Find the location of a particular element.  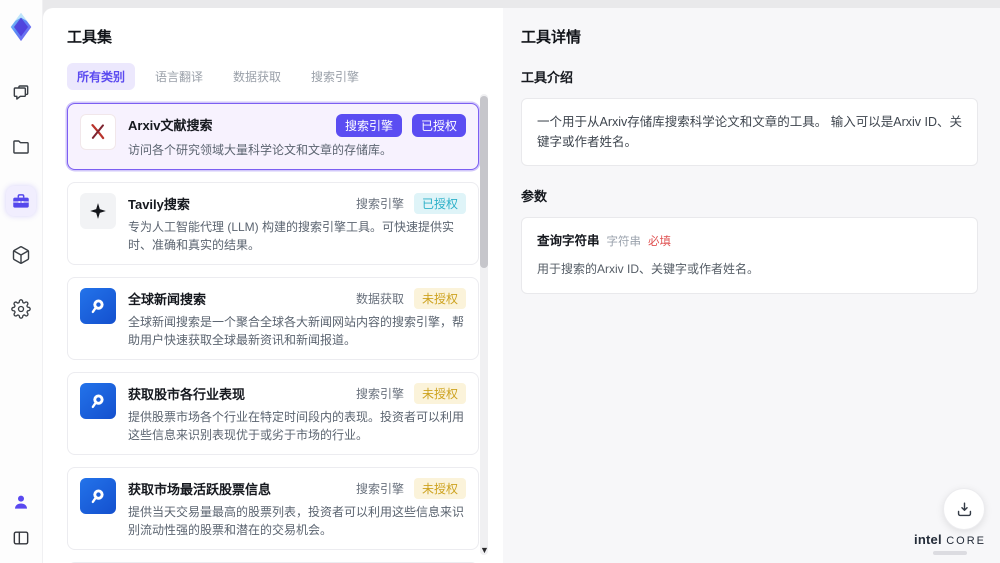

tab-0: 所有类别 is located at coordinates (101, 76).